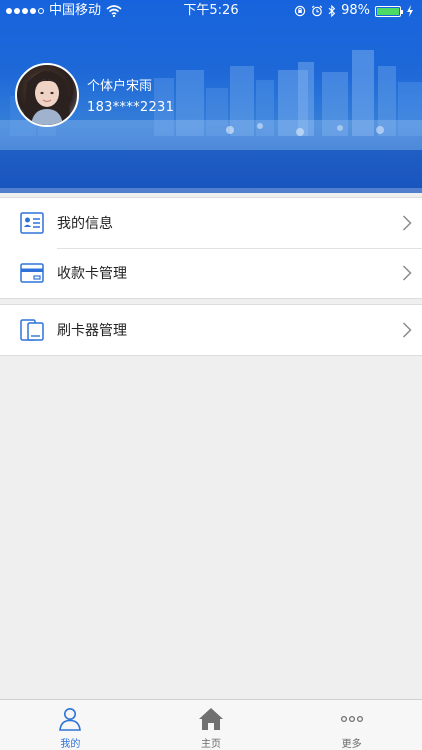 This screenshot has width=422, height=750. I want to click on more-icon, so click(351, 719).